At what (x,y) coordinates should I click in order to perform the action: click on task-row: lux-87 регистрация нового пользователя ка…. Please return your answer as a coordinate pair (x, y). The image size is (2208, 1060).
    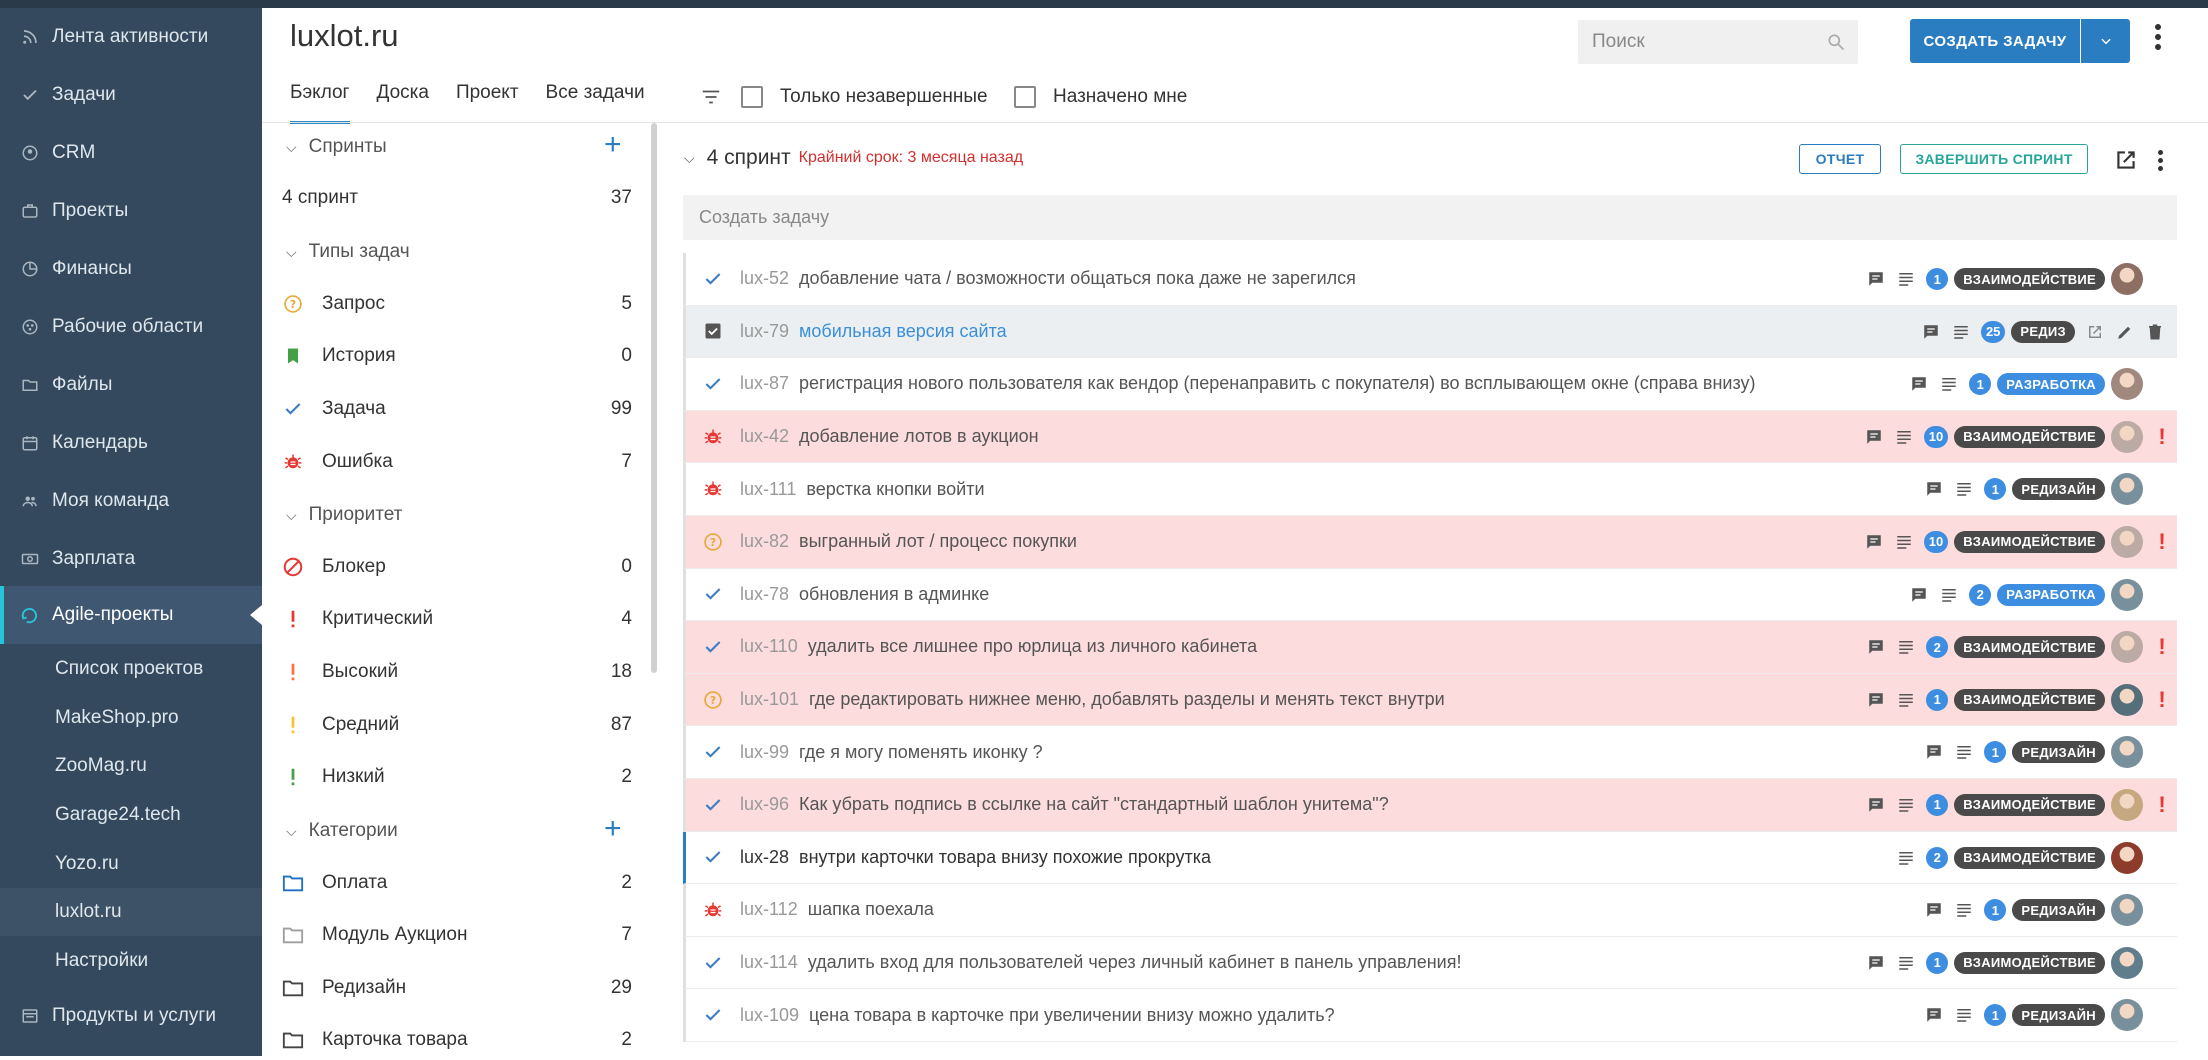
    Looking at the image, I should click on (1430, 384).